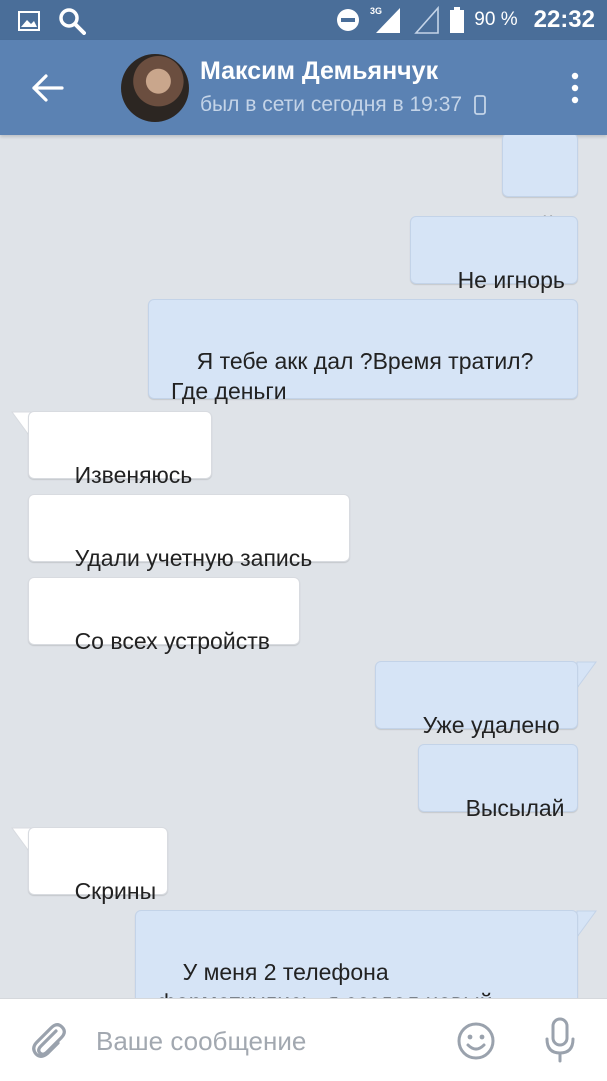  What do you see at coordinates (515, 808) in the screenshot?
I see `message-text: Высылай` at bounding box center [515, 808].